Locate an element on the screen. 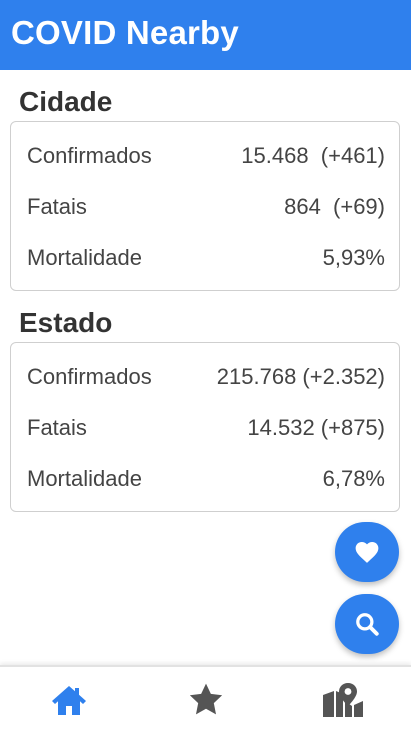 Image resolution: width=411 pixels, height=731 pixels. city-confirmed-value: 15.468 (+461) is located at coordinates (313, 155).